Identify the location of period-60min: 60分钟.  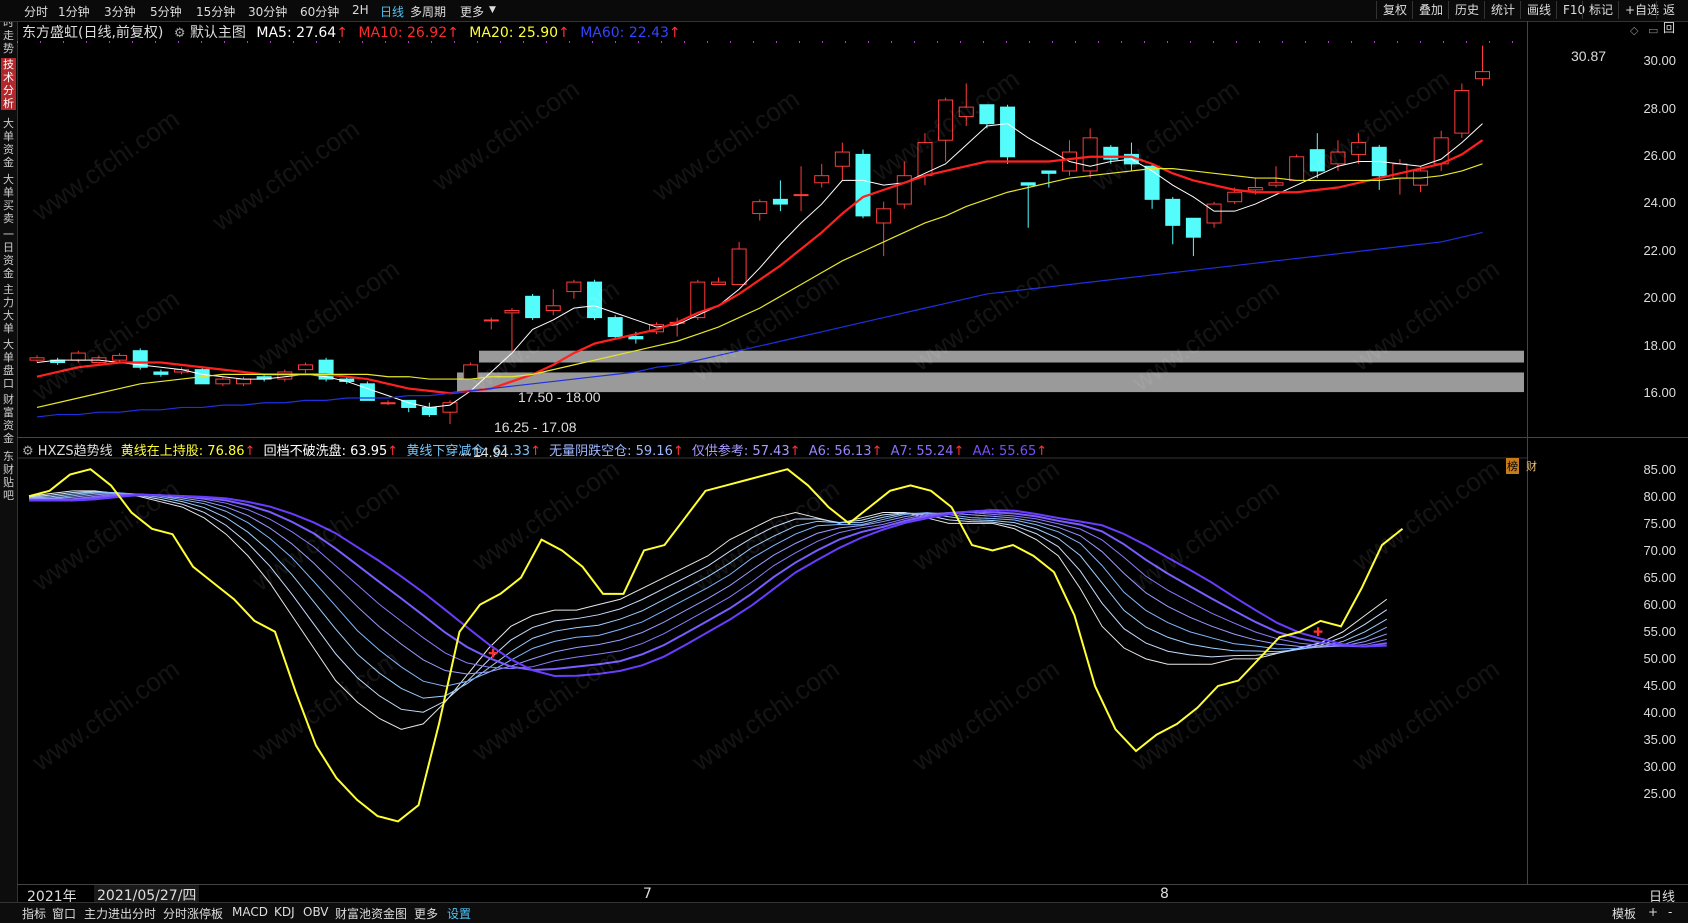
(319, 11).